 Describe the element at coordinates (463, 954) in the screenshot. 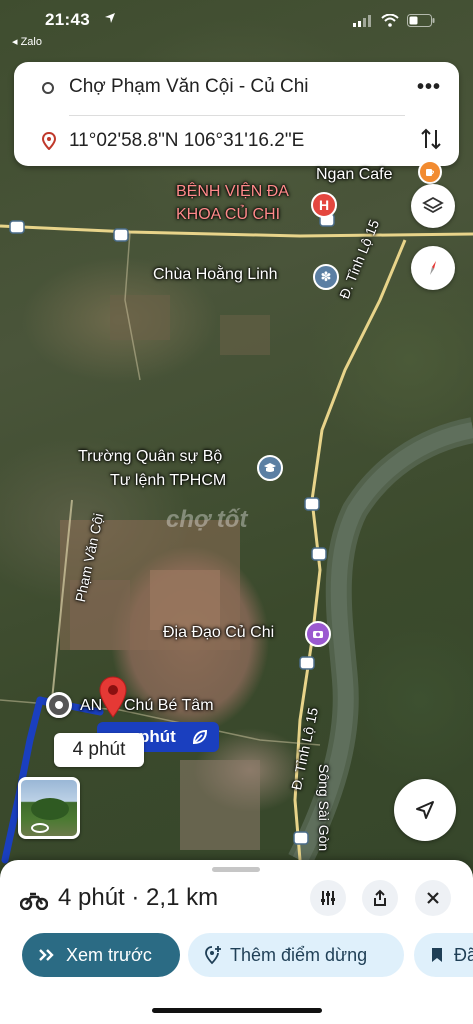

I see `saved-button-label: Đã` at that location.